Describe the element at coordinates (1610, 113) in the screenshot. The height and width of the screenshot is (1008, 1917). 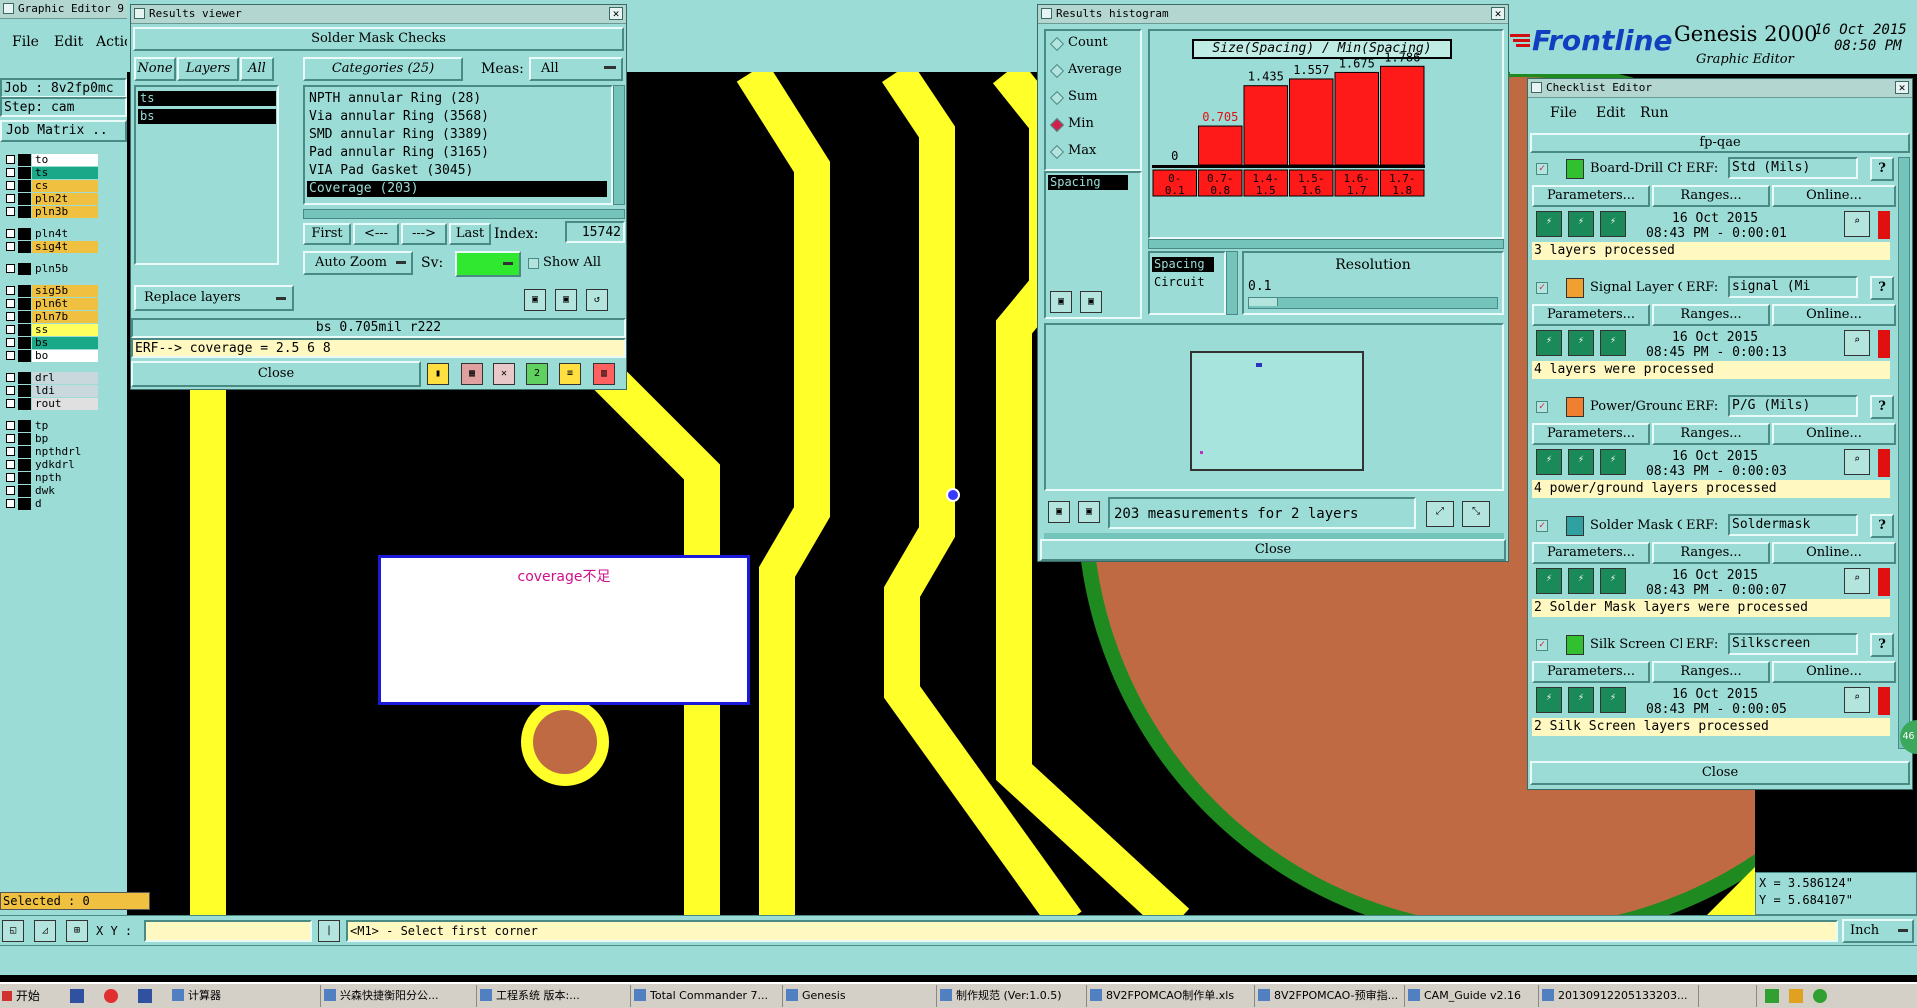
I see `menu-edit: Edit` at that location.